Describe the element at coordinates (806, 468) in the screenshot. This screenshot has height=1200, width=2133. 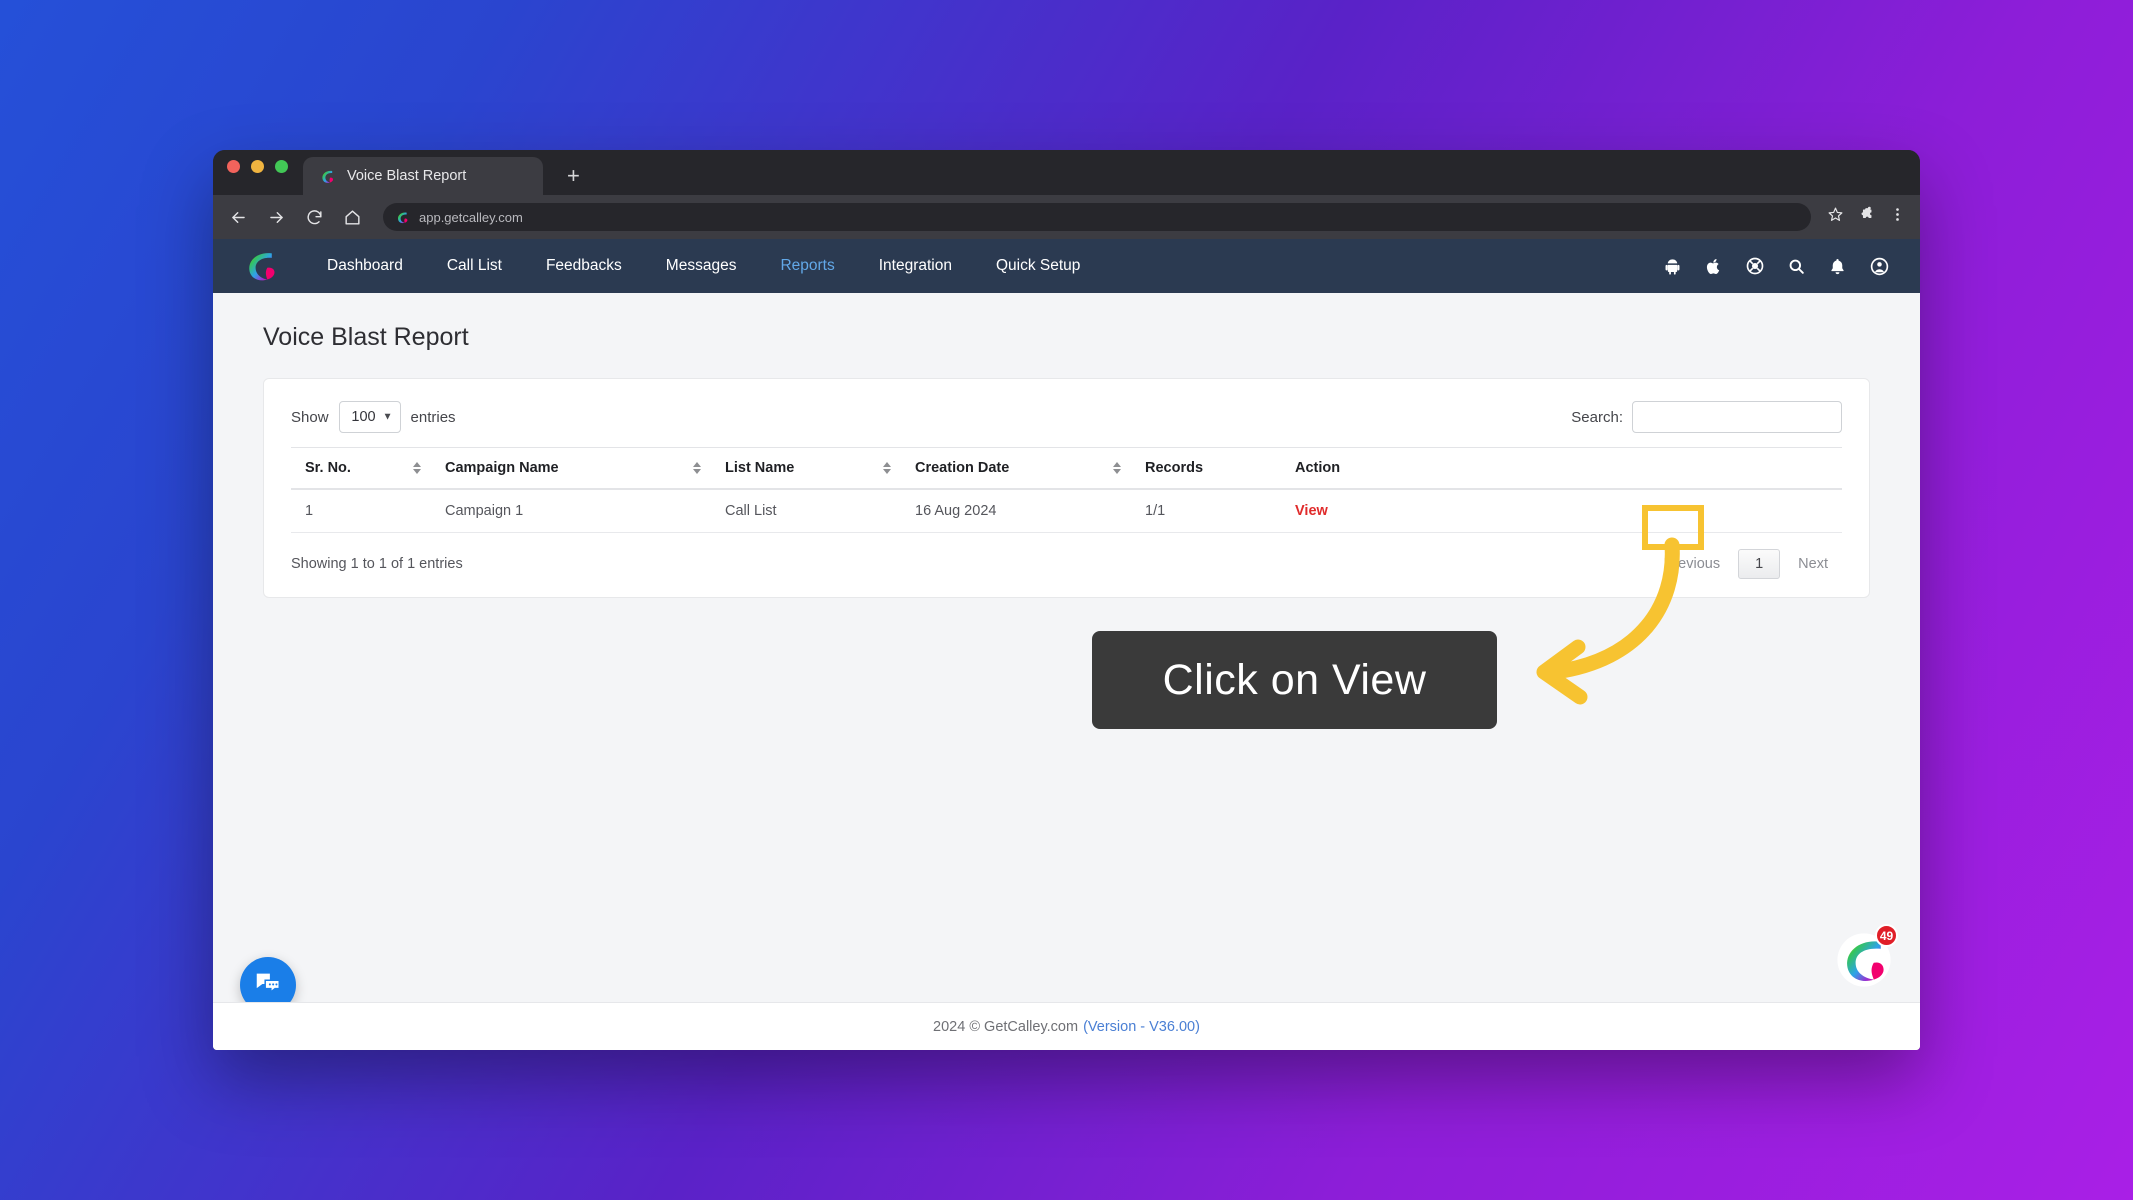
I see `column-header-list-name: List Name` at that location.